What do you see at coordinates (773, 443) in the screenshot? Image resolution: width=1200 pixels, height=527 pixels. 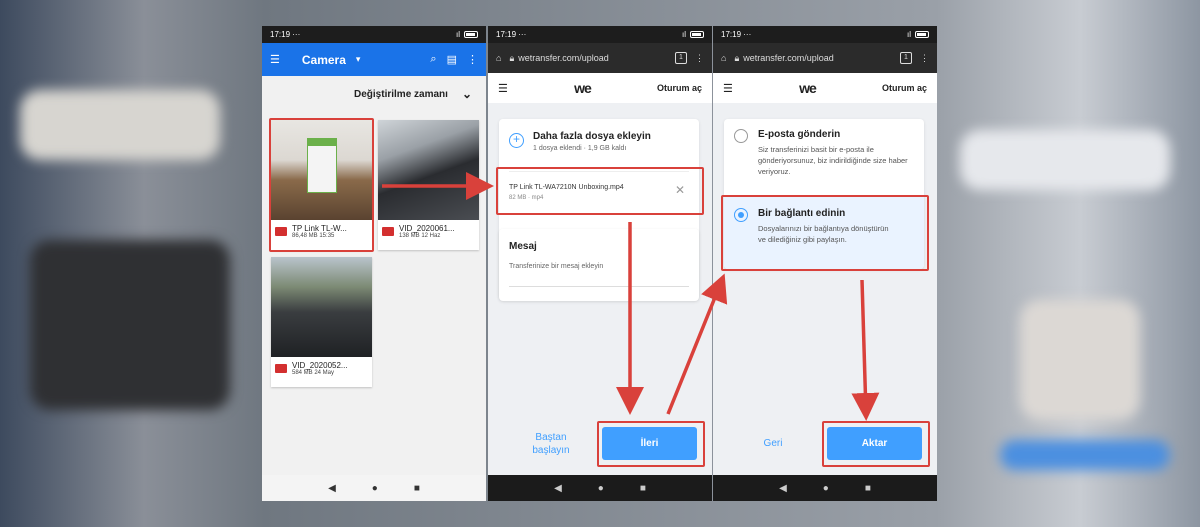 I see `back-link: Geri` at bounding box center [773, 443].